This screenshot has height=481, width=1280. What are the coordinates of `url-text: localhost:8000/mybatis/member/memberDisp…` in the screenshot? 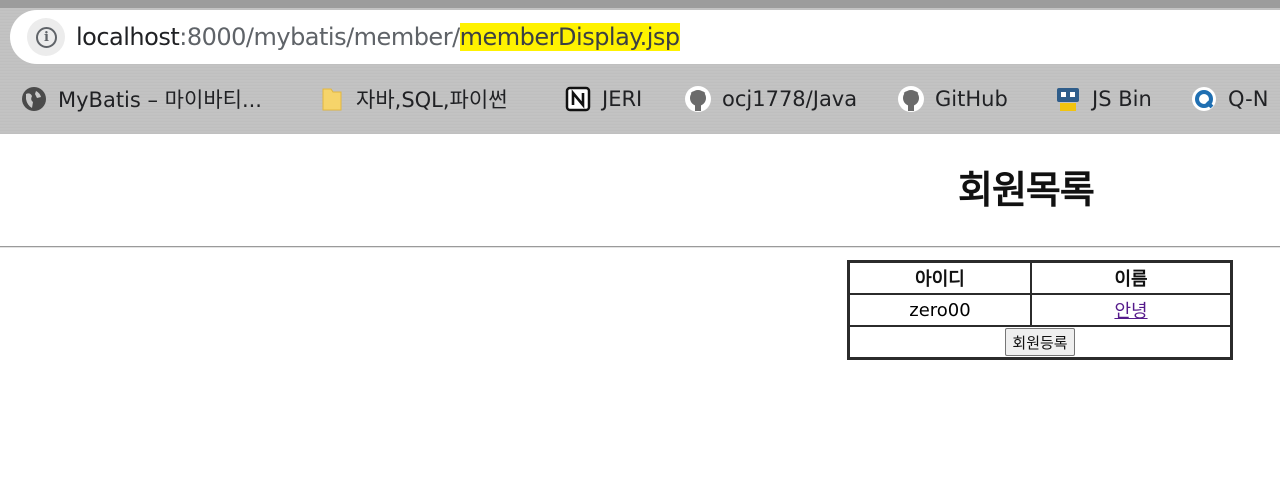 It's located at (378, 37).